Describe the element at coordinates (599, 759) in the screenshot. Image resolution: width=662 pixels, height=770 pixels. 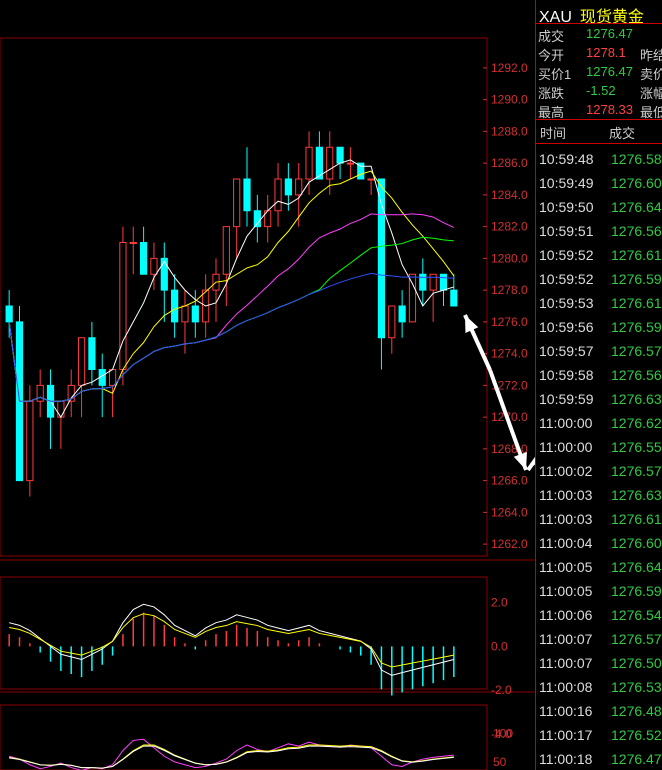
I see `tick-row: 11:00:18 1276.47` at that location.